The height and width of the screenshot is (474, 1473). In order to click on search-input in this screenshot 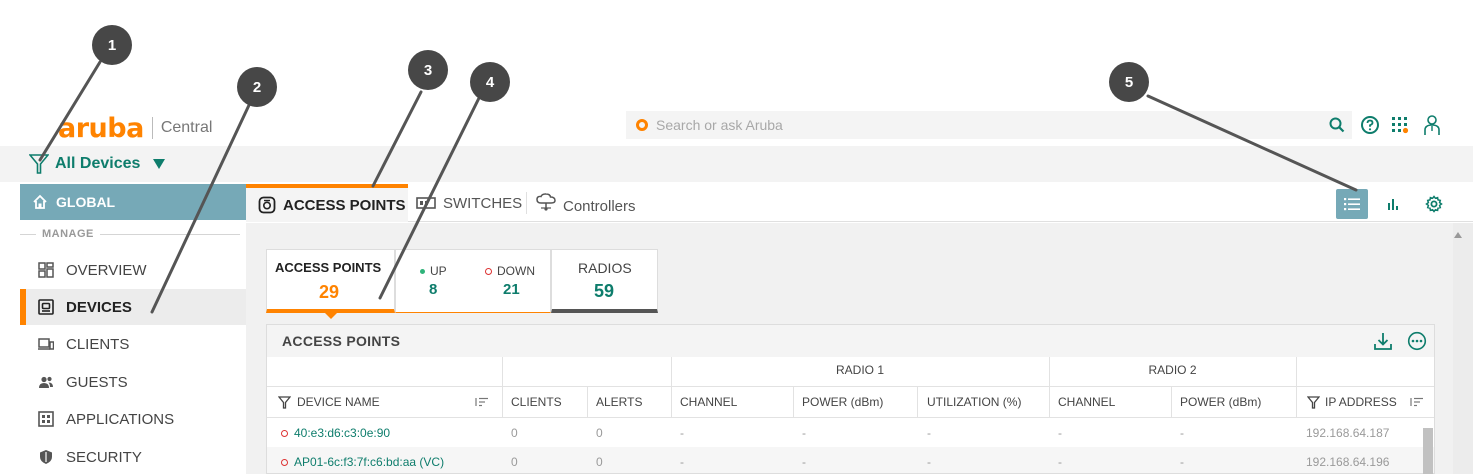, I will do `click(956, 125)`.